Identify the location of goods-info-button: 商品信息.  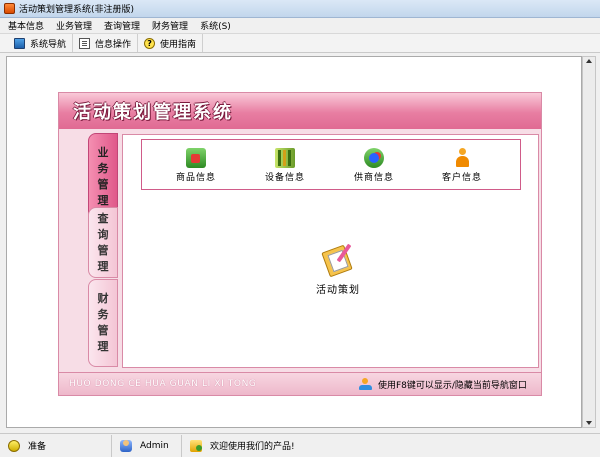
(196, 165).